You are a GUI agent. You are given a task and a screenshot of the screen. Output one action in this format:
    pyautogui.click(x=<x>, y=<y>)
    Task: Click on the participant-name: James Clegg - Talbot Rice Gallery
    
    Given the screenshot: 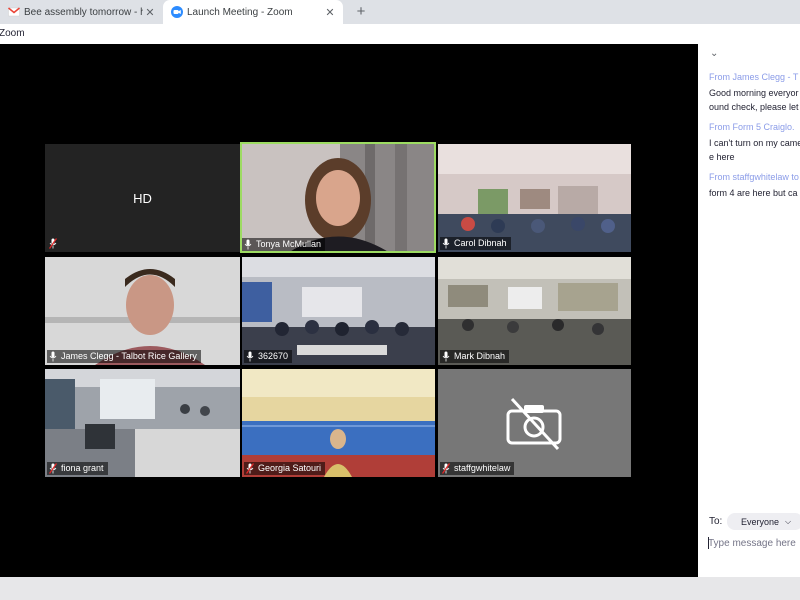 What is the action you would take?
    pyautogui.click(x=129, y=356)
    